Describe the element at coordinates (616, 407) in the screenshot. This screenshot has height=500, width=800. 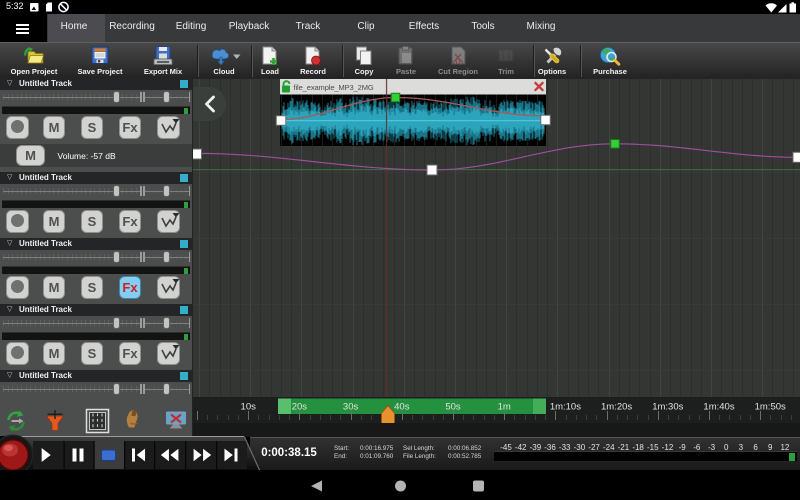
I see `svg-text: 1m:20s` at that location.